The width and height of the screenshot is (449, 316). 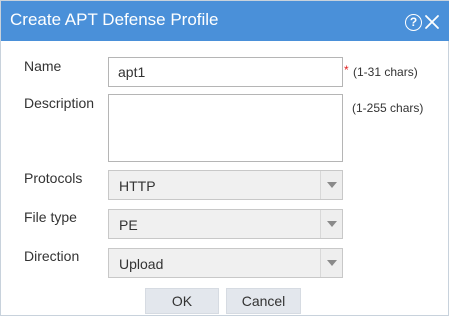 I want to click on help-icon: ?, so click(x=413, y=22).